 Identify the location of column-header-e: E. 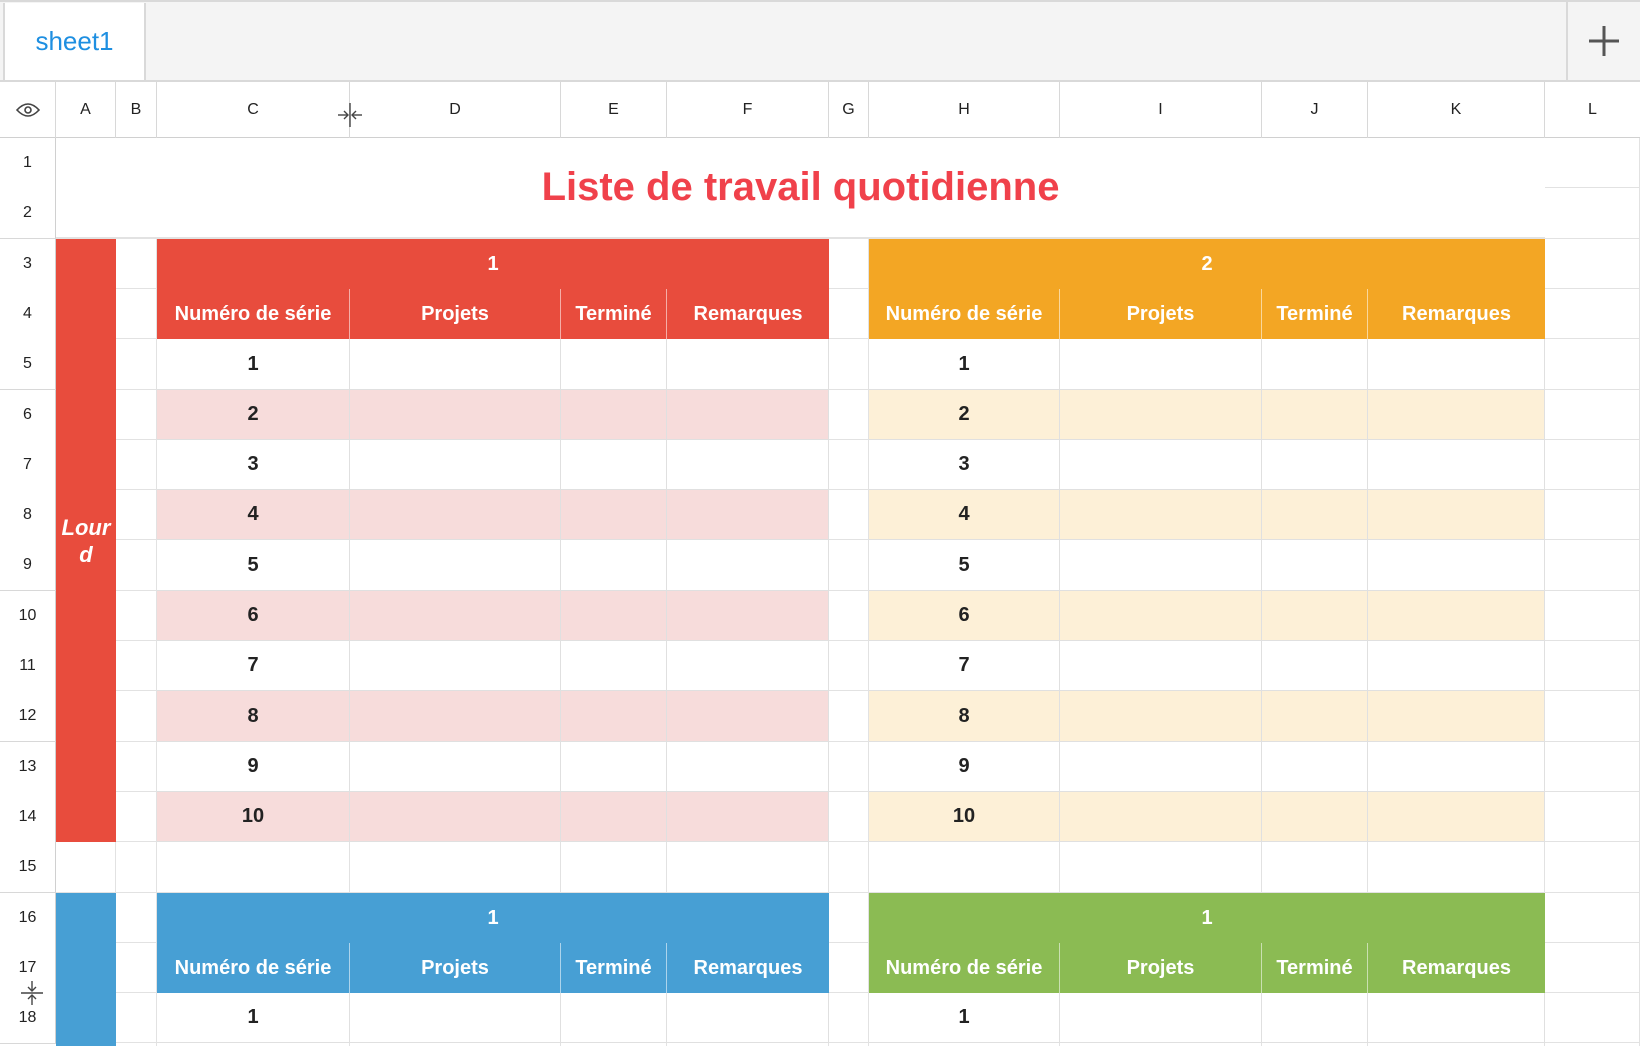
(614, 110).